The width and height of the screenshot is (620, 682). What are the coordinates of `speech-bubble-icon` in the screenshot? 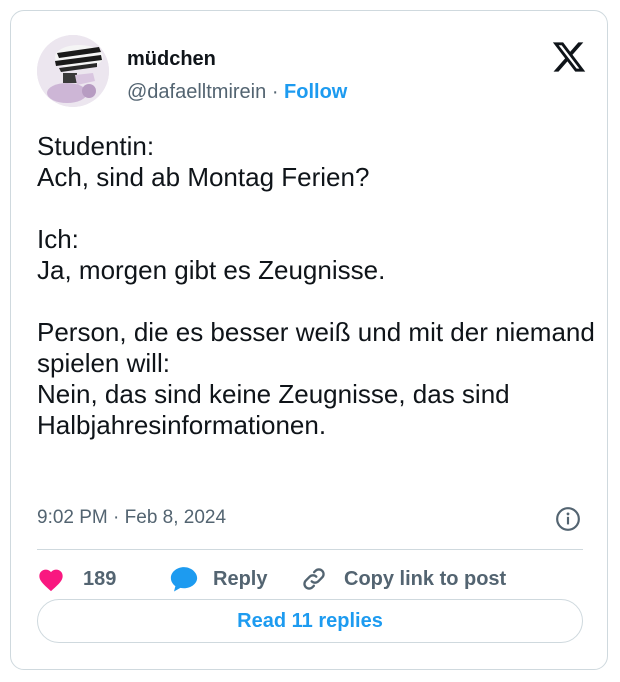 It's located at (184, 579).